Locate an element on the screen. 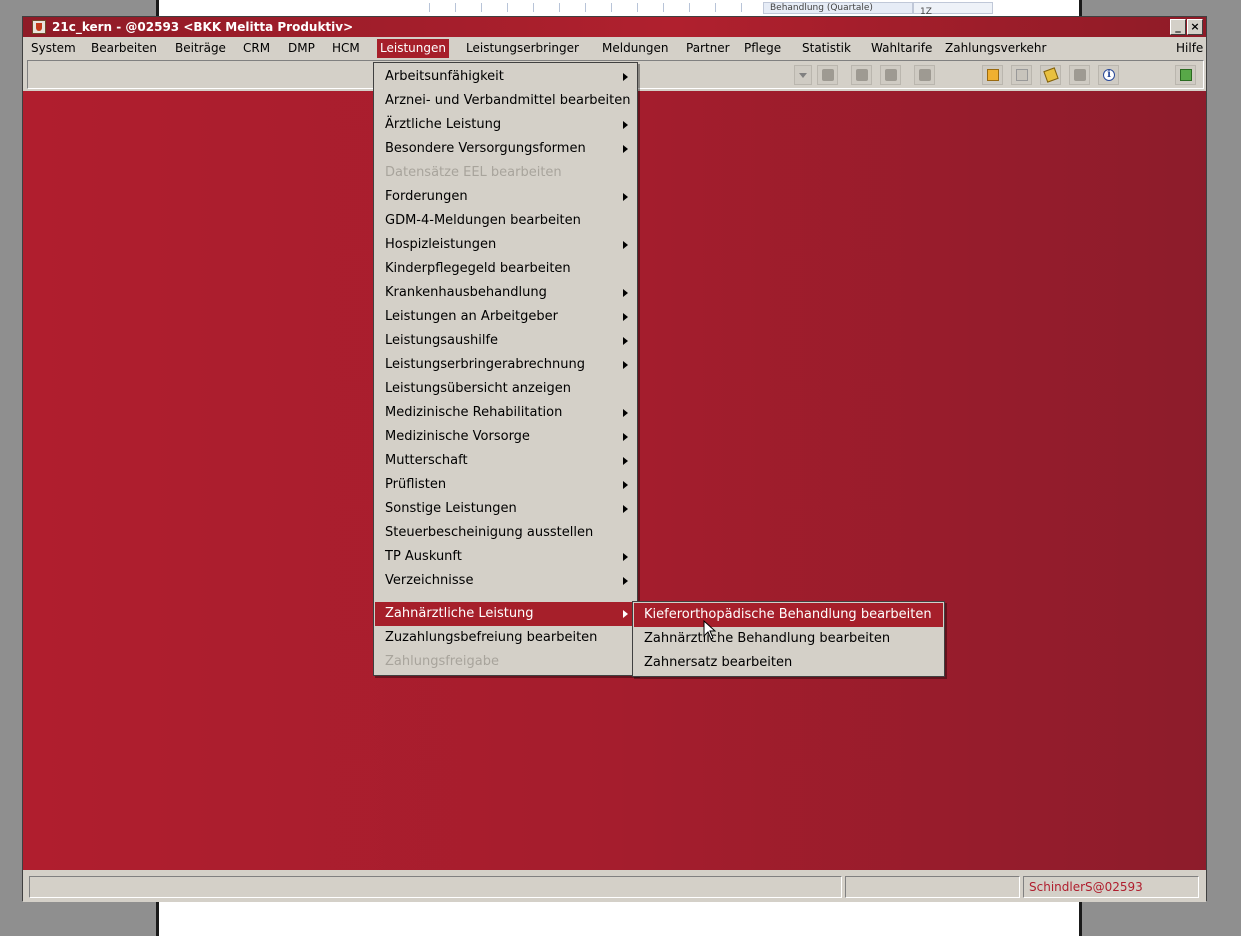 The width and height of the screenshot is (1241, 936). menu-item-kinderpflegegeld: Kinderpflegegeld bearbeiten is located at coordinates (505, 269).